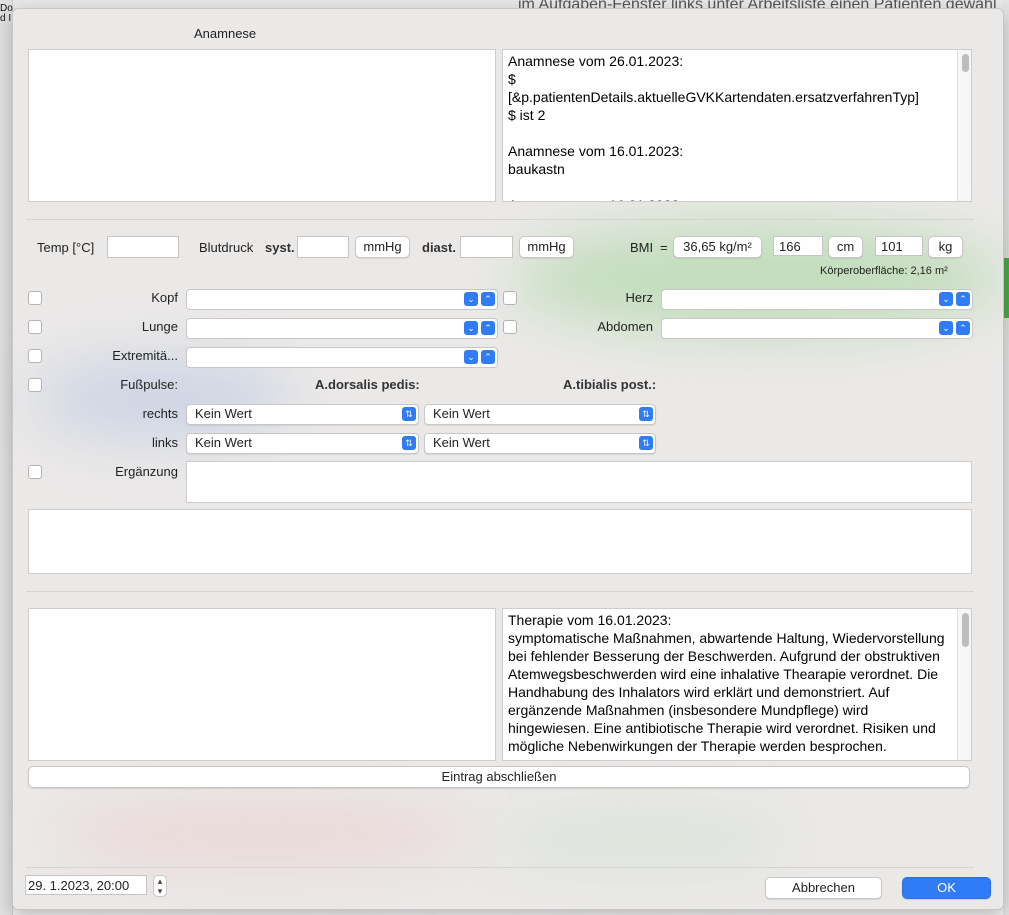 This screenshot has width=1009, height=915. I want to click on ok-button: OK, so click(946, 888).